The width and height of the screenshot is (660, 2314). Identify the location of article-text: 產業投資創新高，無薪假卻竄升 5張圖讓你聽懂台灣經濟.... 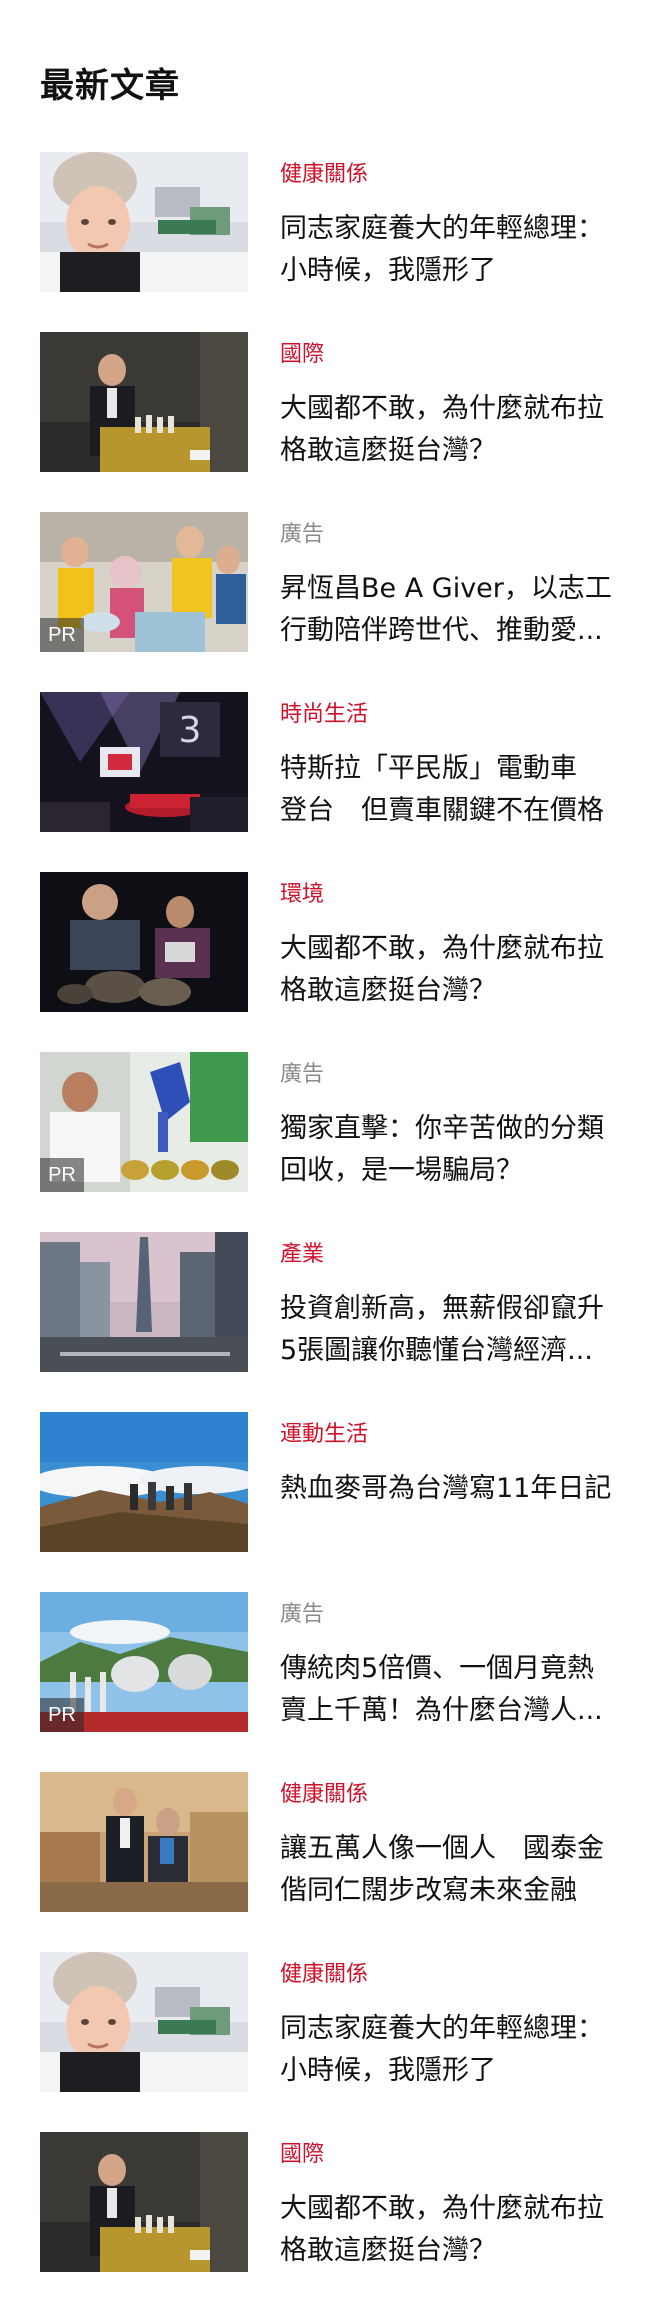
(450, 1302).